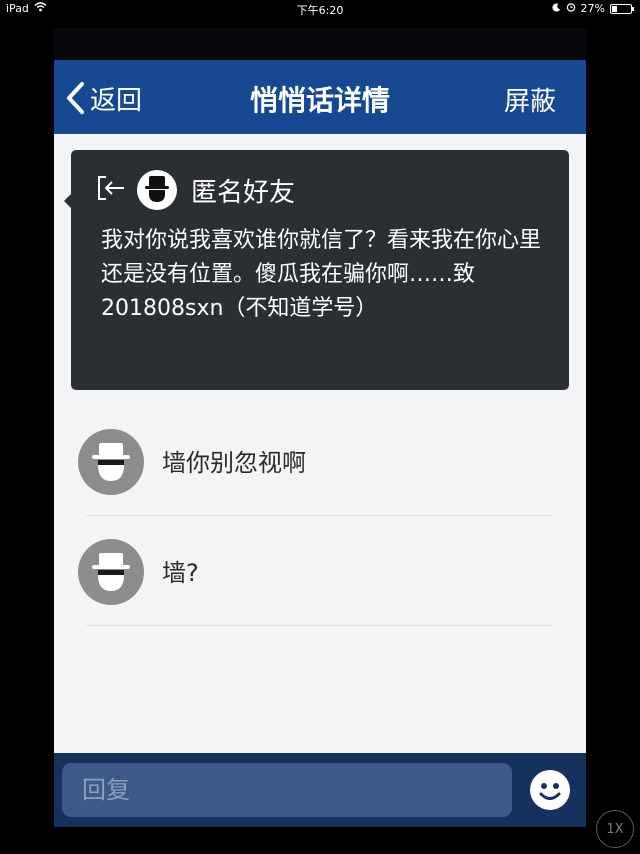 This screenshot has height=854, width=640. Describe the element at coordinates (287, 790) in the screenshot. I see `reply-input` at that location.